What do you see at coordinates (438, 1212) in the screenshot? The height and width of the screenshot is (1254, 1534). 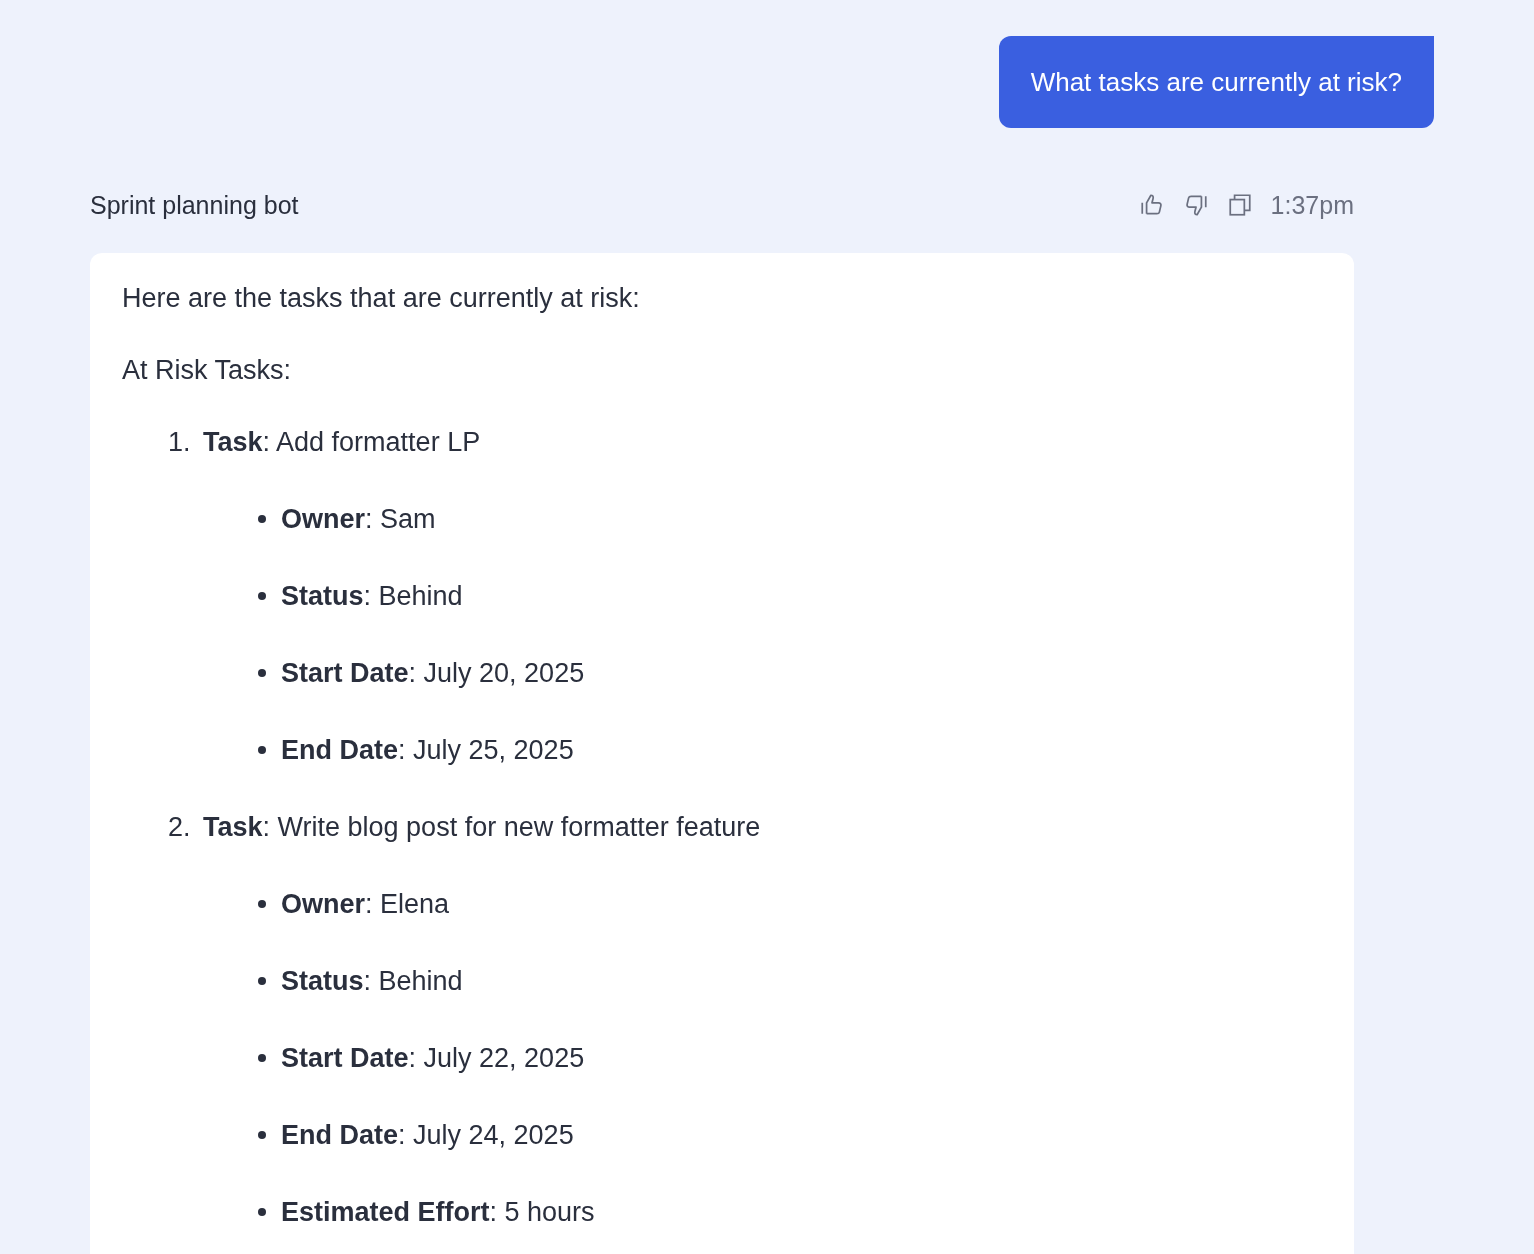 I see `task-detail: Estimated Effort: 5 hours` at bounding box center [438, 1212].